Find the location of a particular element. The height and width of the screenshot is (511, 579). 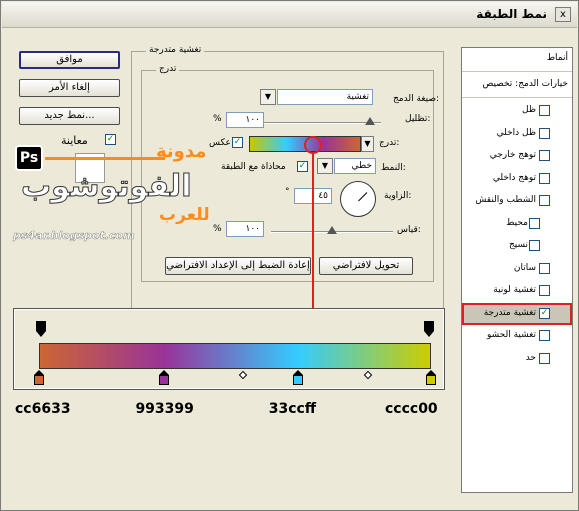

style-item: محيط is located at coordinates (517, 224).